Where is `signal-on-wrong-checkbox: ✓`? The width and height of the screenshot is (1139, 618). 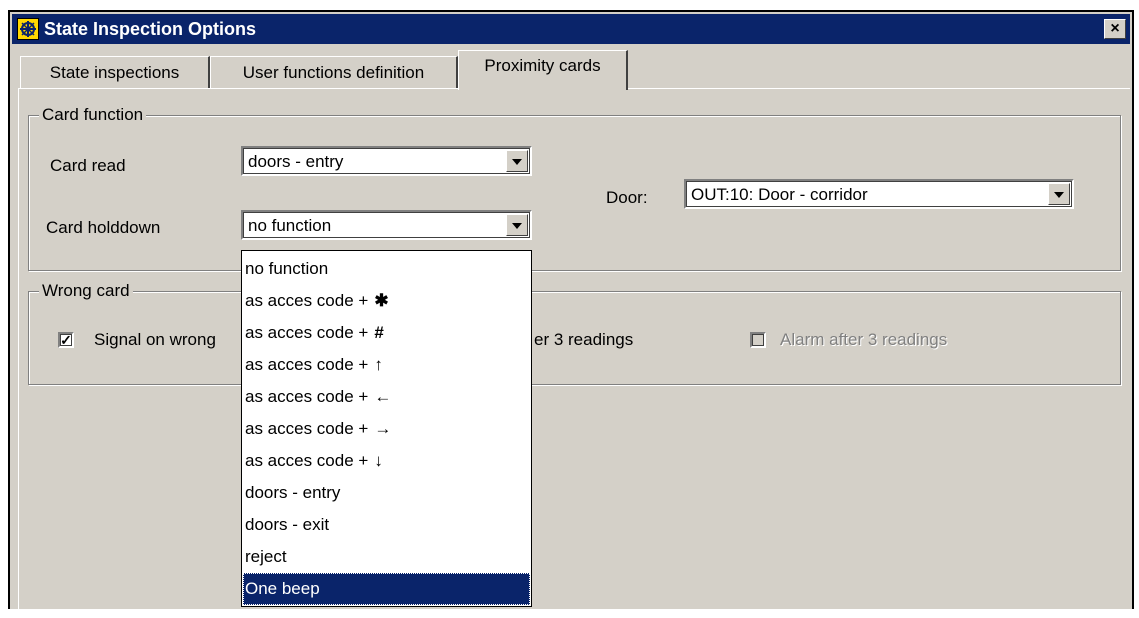
signal-on-wrong-checkbox: ✓ is located at coordinates (66, 340).